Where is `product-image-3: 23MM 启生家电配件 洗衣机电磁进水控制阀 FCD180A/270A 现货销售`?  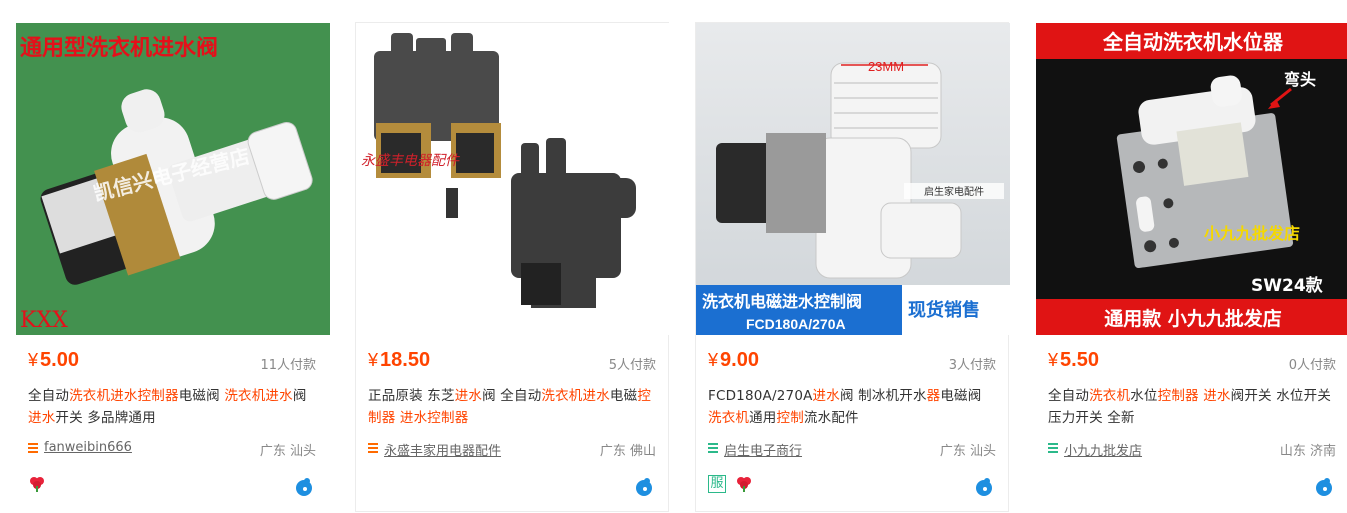 product-image-3: 23MM 启生家电配件 洗衣机电磁进水控制阀 FCD180A/270A 现货销售 is located at coordinates (853, 179).